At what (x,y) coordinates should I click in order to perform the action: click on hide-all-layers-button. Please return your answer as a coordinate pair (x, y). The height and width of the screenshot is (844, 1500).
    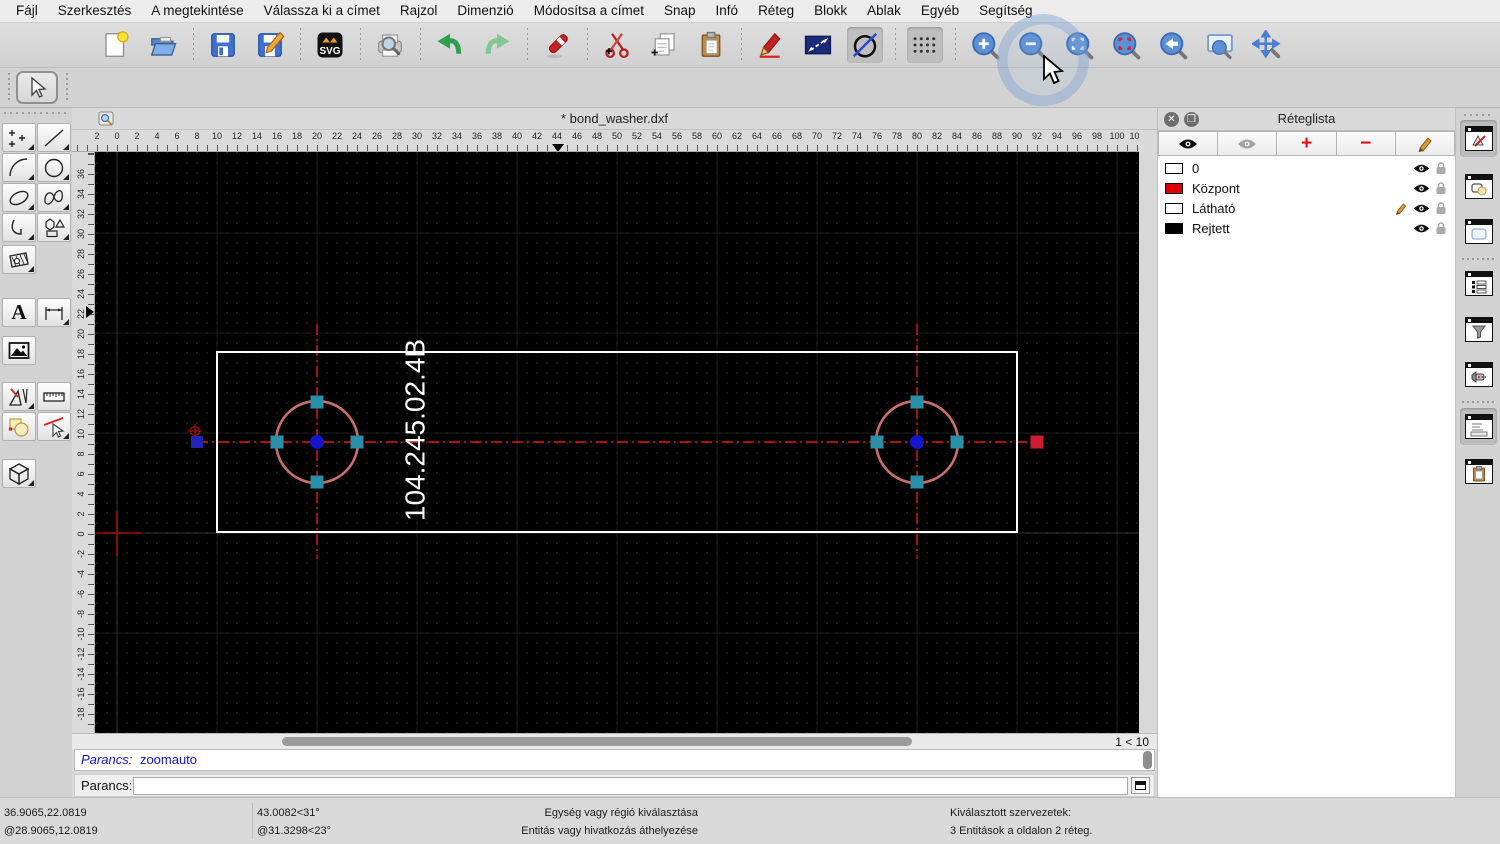
    Looking at the image, I should click on (1248, 143).